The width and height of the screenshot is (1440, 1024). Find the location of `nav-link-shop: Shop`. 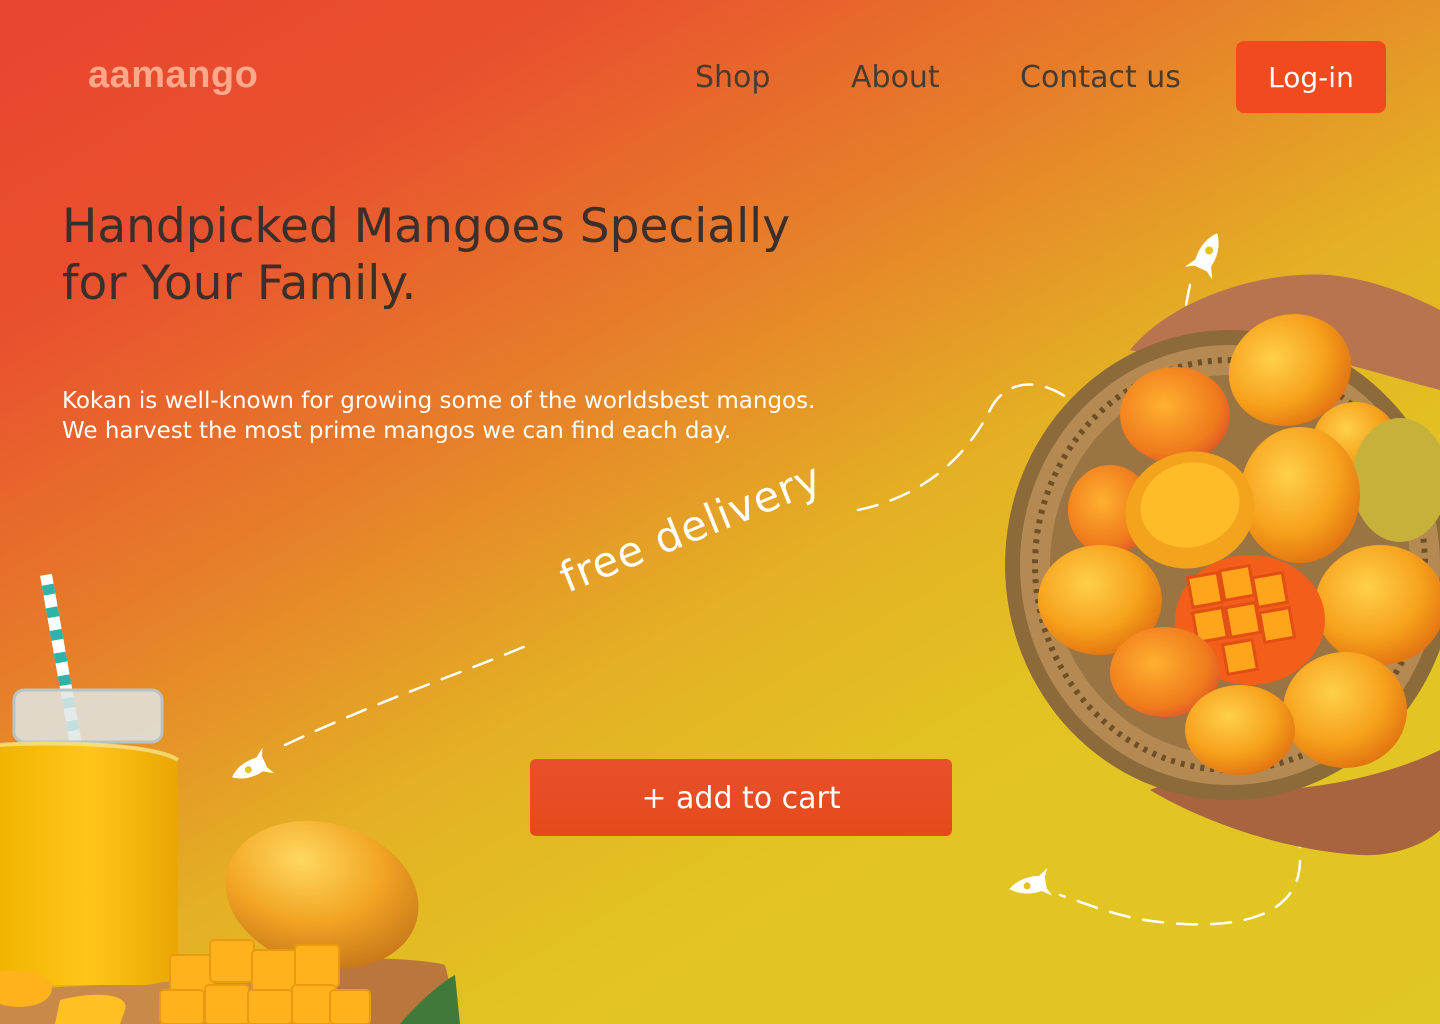

nav-link-shop: Shop is located at coordinates (732, 78).